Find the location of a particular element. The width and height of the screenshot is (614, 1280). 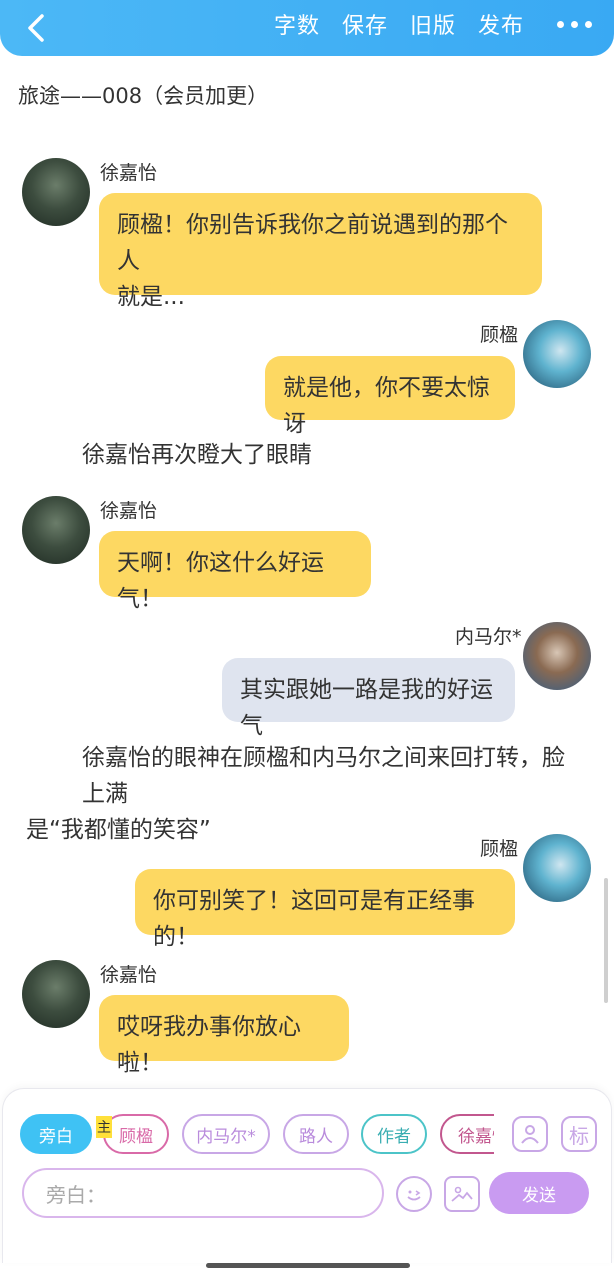

bubble-text: 你可别笑了！这回可是有正经事的！ is located at coordinates (314, 919).